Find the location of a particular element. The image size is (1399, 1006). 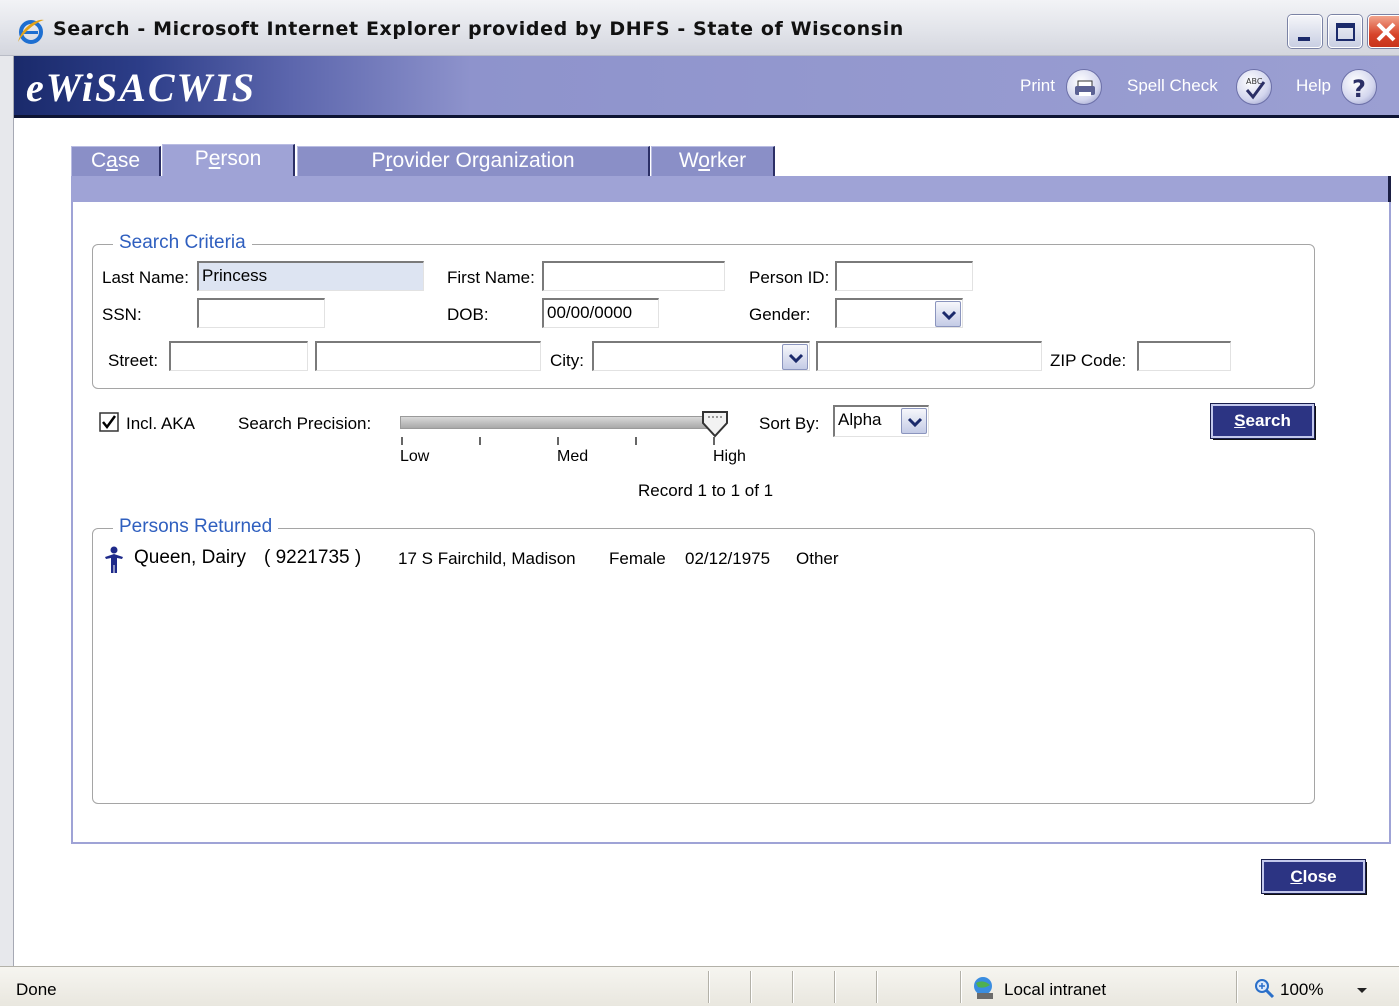

precision-high-label: High is located at coordinates (729, 456).